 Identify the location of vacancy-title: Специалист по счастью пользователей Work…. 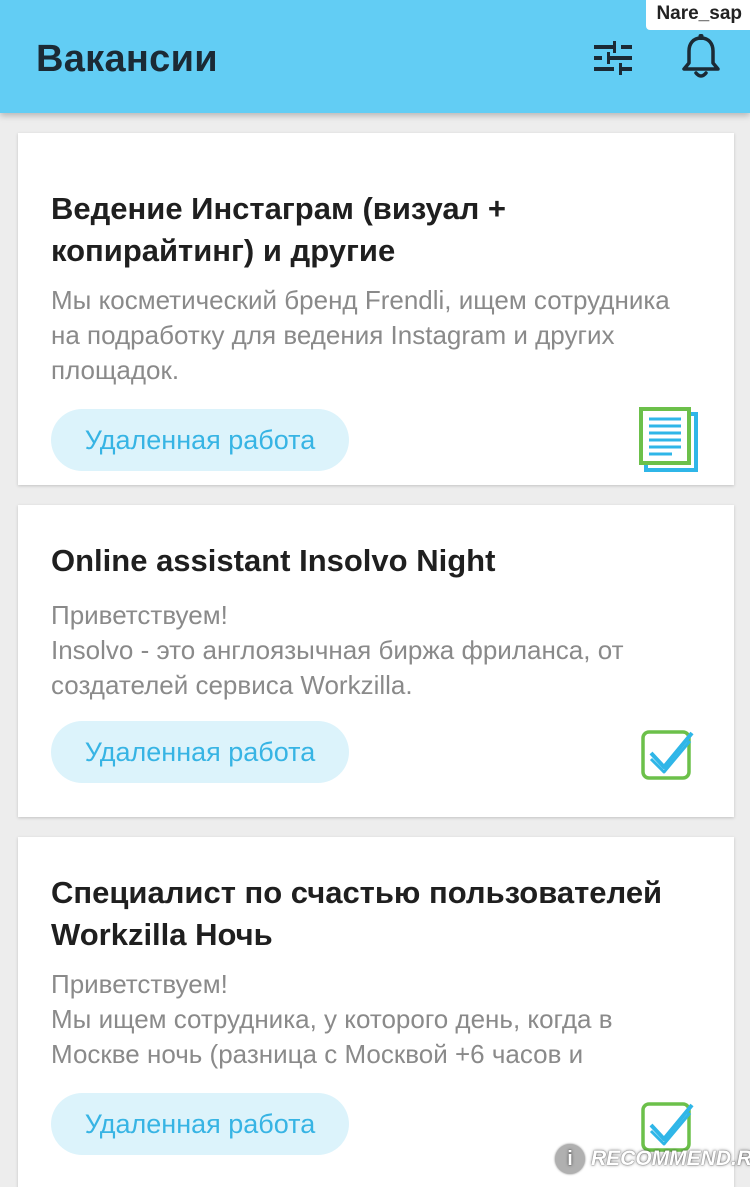
(357, 913).